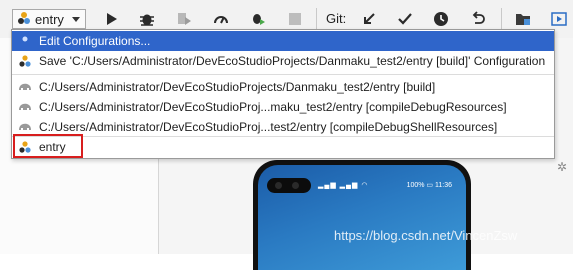 The width and height of the screenshot is (573, 270). I want to click on device-preview-icon, so click(559, 19).